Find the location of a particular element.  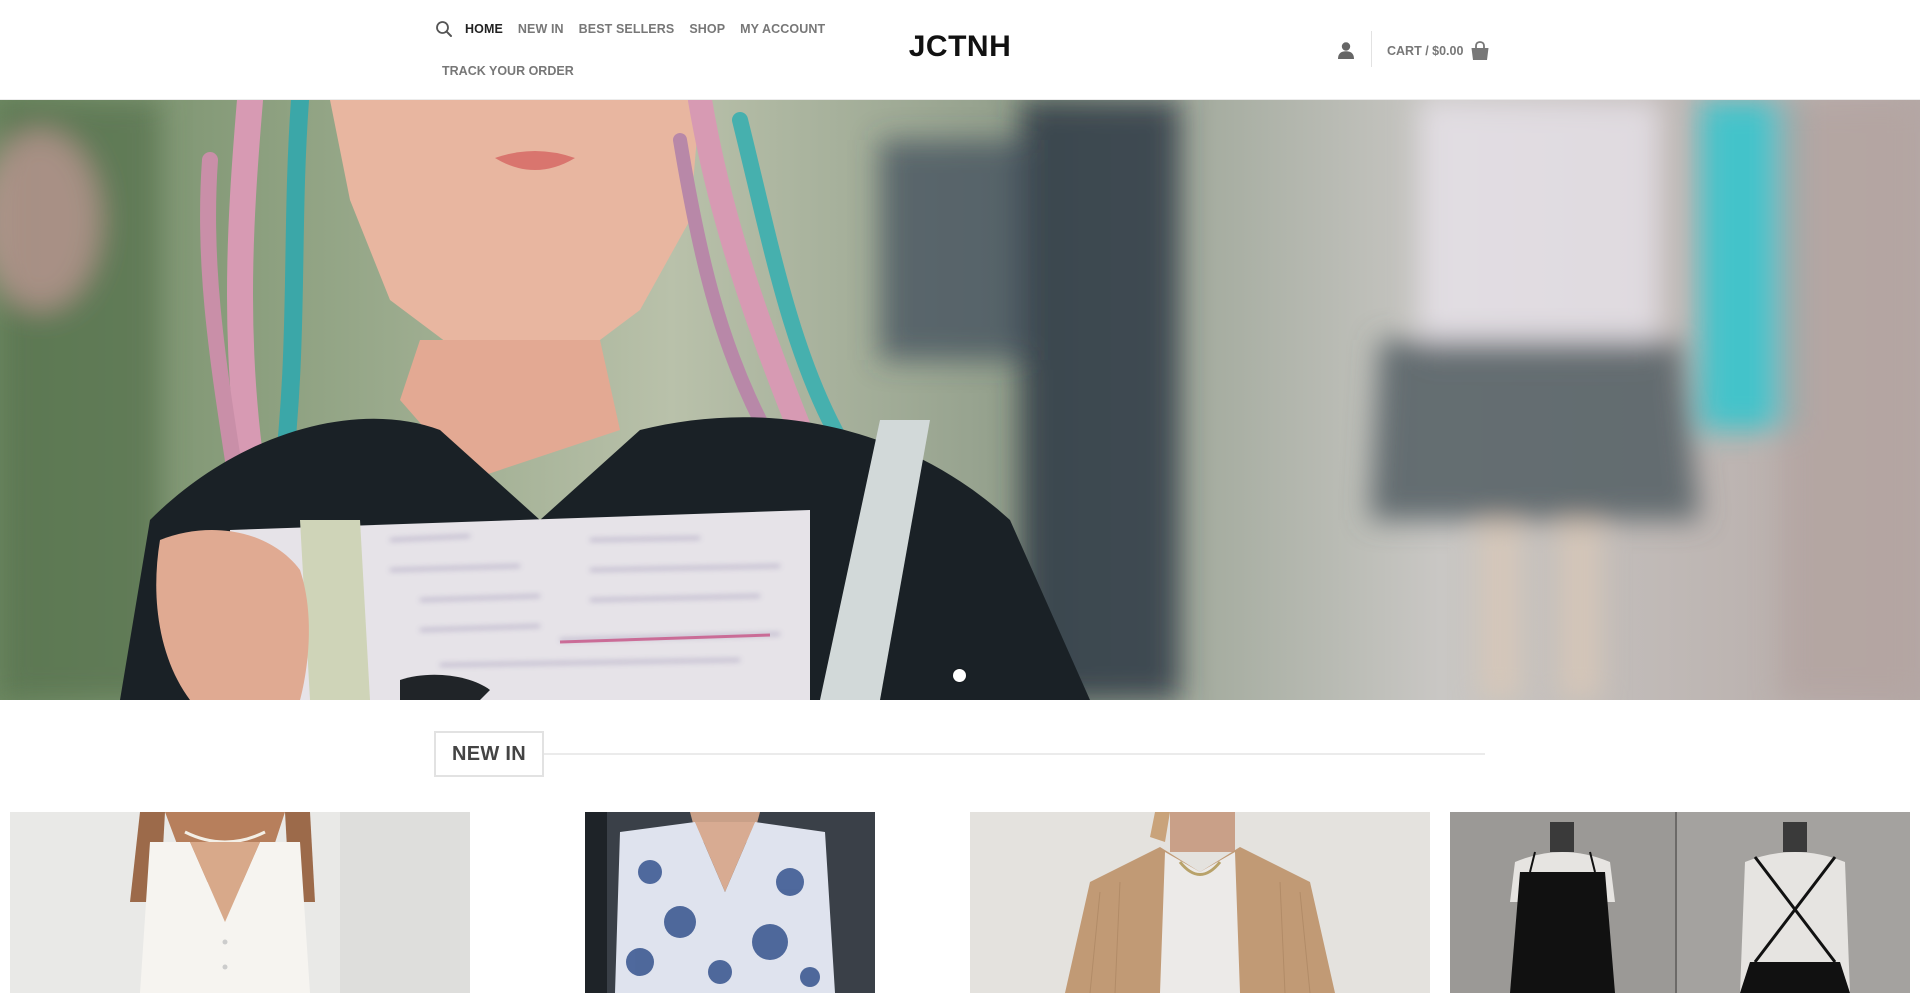

cart-label: CART / $0.00 is located at coordinates (1425, 51).